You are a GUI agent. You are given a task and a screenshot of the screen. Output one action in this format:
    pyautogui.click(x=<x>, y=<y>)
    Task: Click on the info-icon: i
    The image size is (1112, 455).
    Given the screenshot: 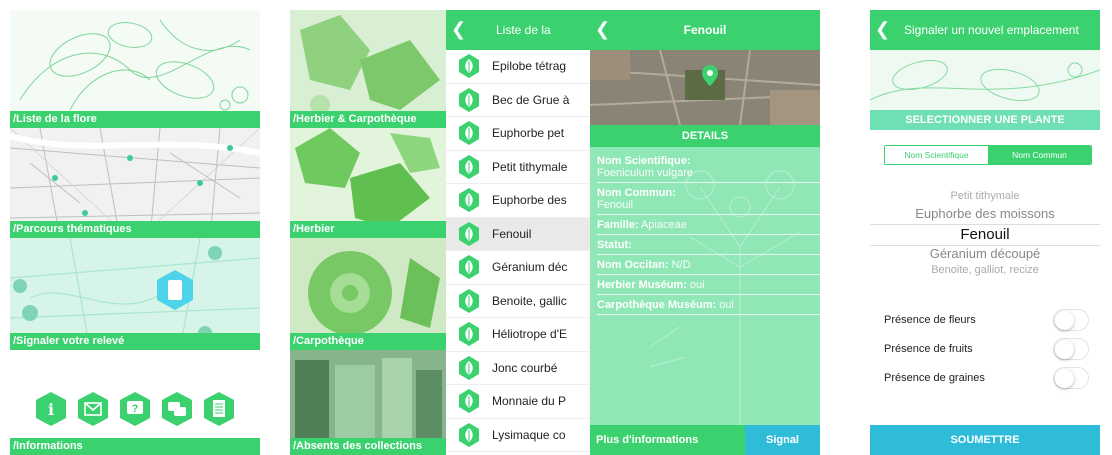 What is the action you would take?
    pyautogui.click(x=51, y=409)
    